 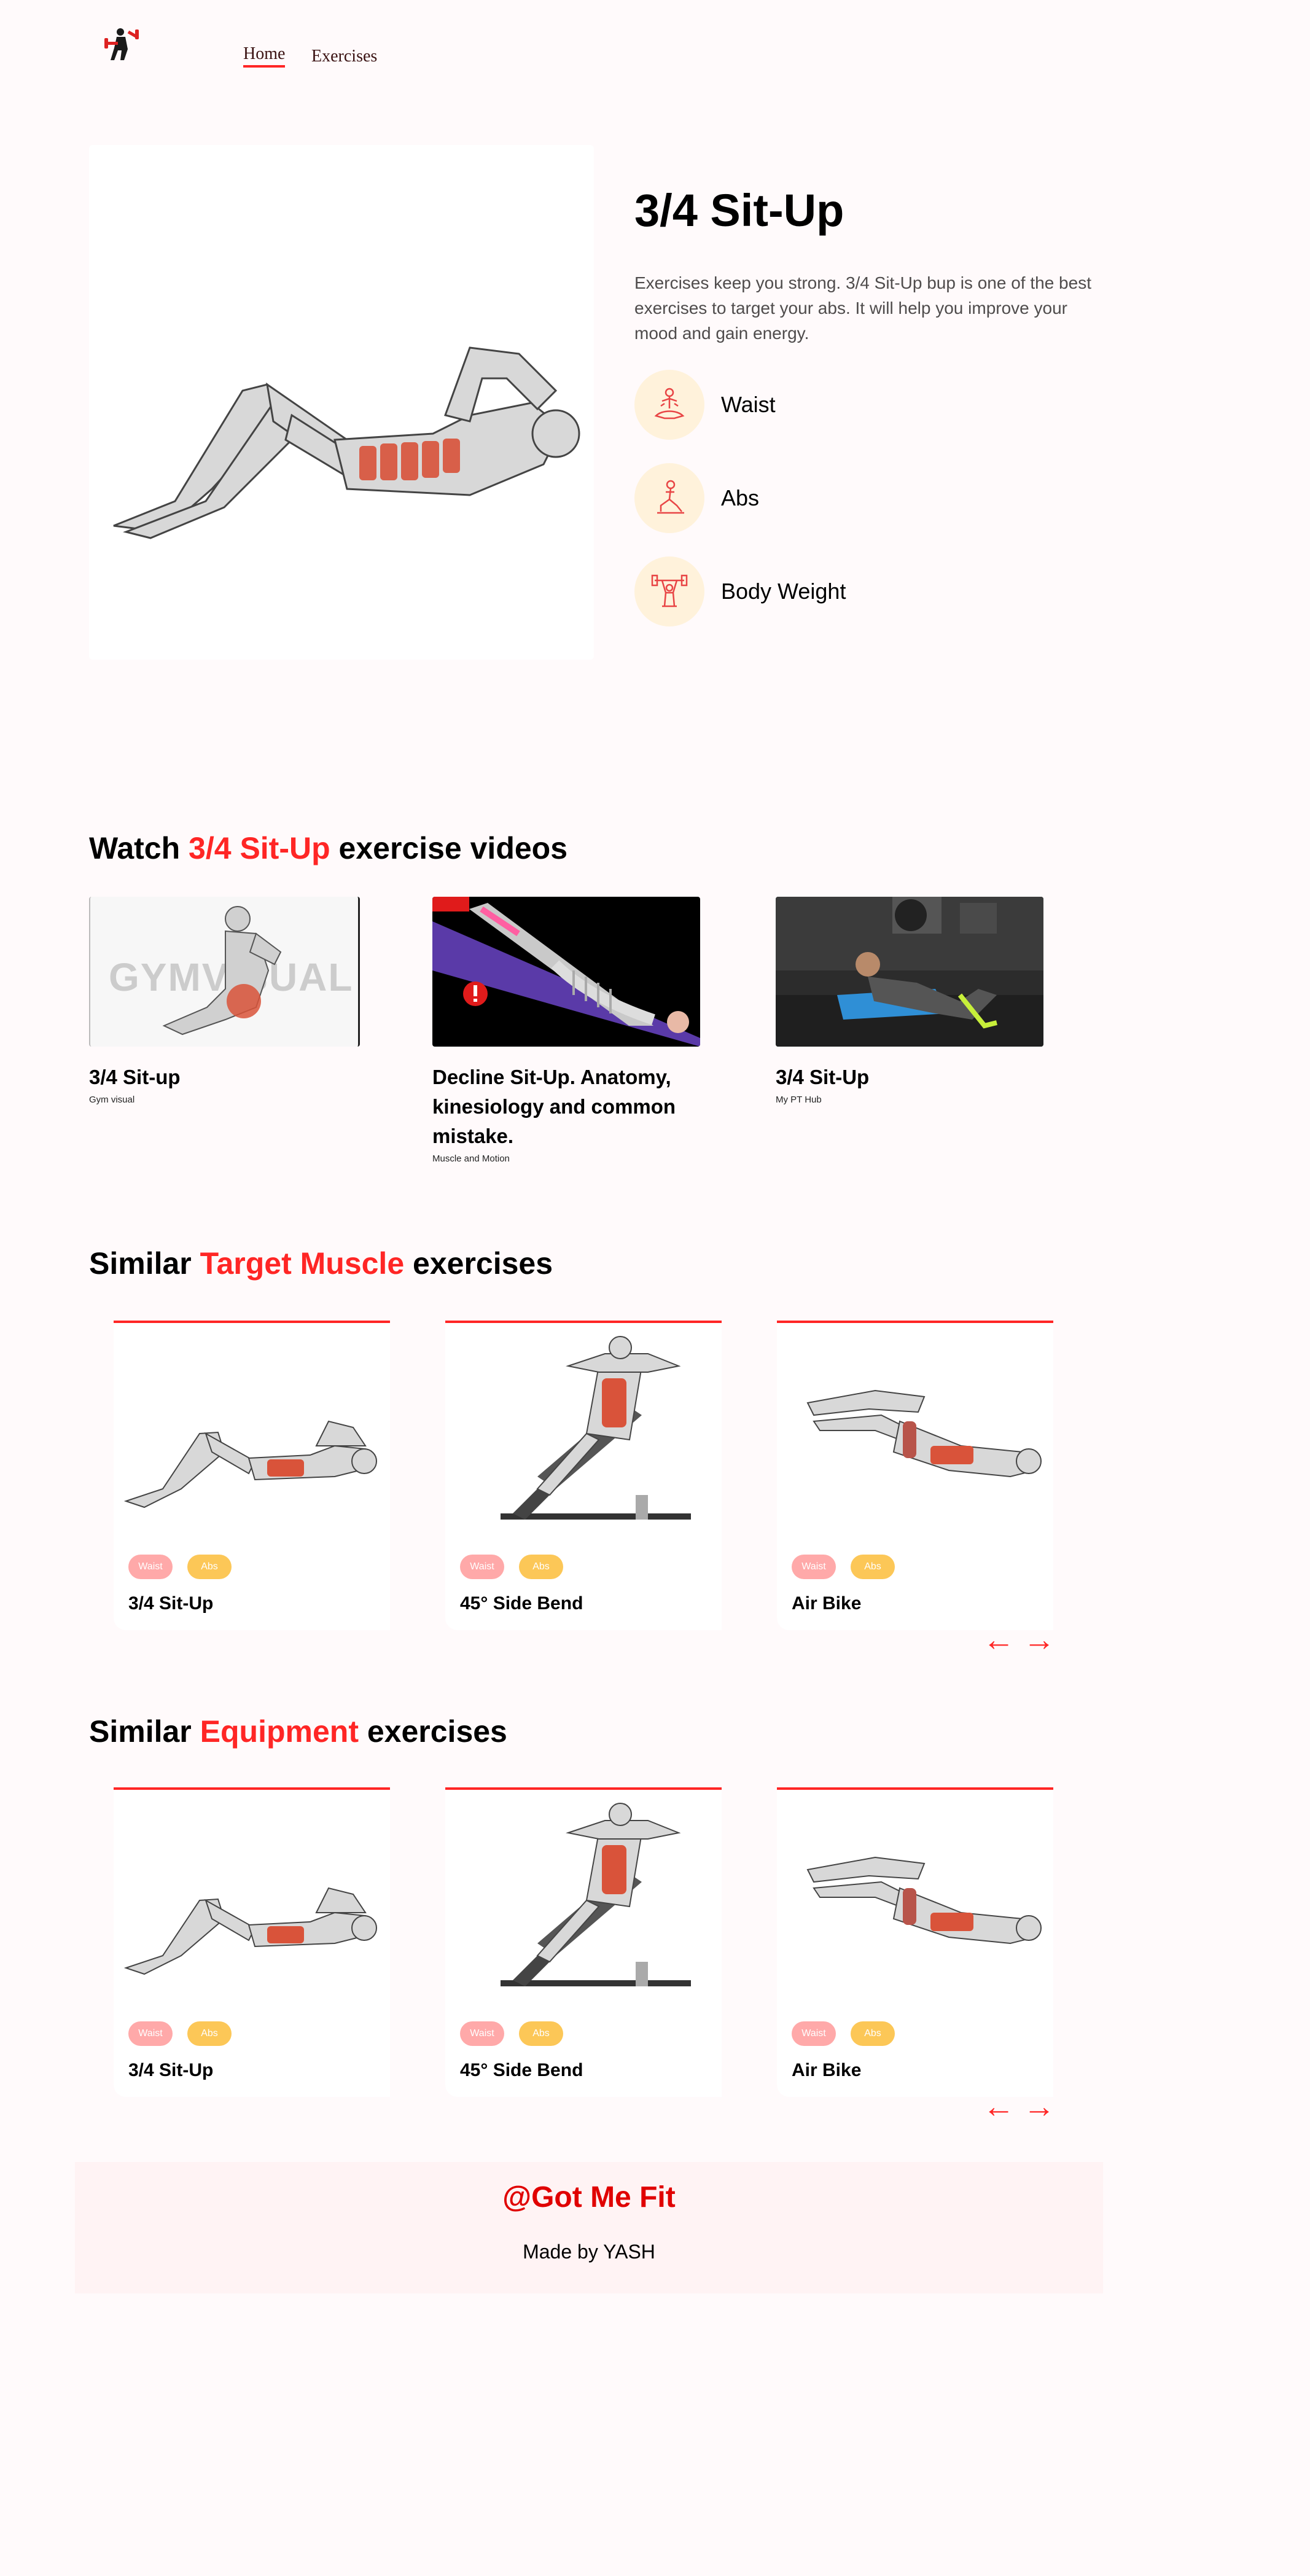 I want to click on target-section-title: Similar Target Muscle exercises, so click(x=321, y=1263).